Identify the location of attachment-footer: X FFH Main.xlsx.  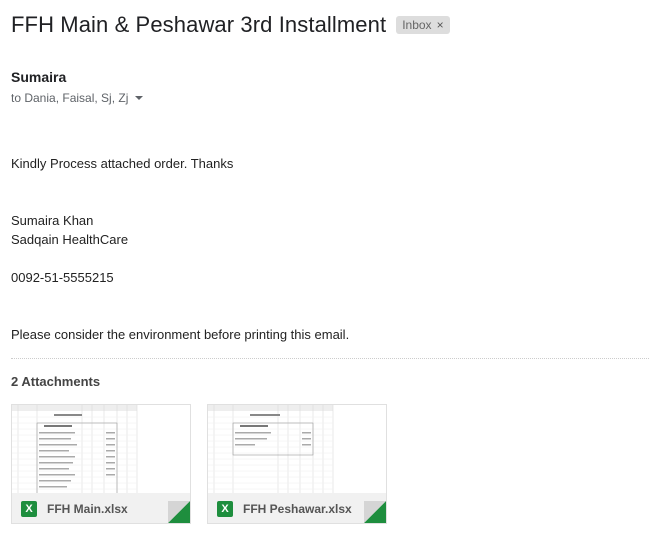
(101, 508).